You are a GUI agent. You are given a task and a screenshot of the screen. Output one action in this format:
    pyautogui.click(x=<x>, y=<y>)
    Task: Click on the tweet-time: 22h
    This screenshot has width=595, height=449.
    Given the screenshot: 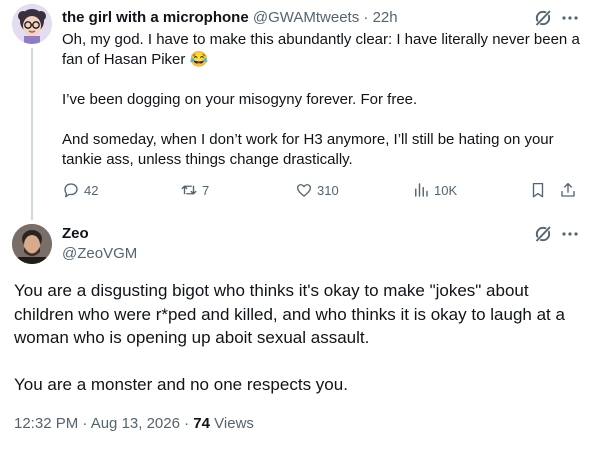 What is the action you would take?
    pyautogui.click(x=385, y=17)
    